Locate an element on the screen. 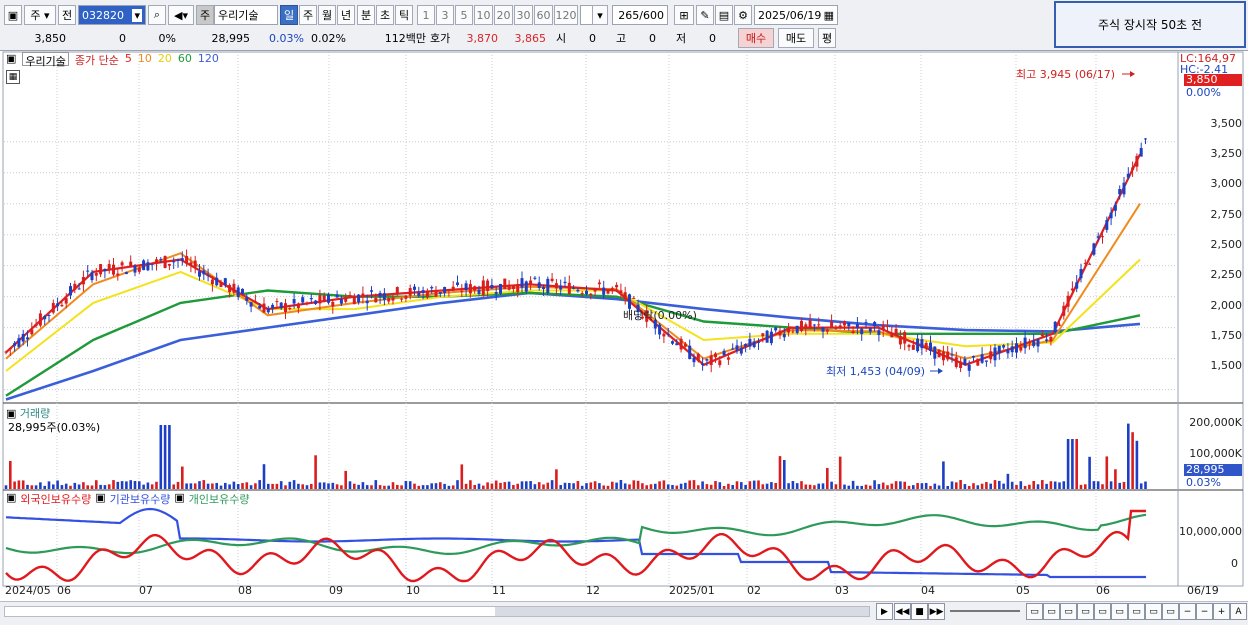 Image resolution: width=1248 pixels, height=625 pixels. institution-legend: 기관보유수량 is located at coordinates (140, 499).